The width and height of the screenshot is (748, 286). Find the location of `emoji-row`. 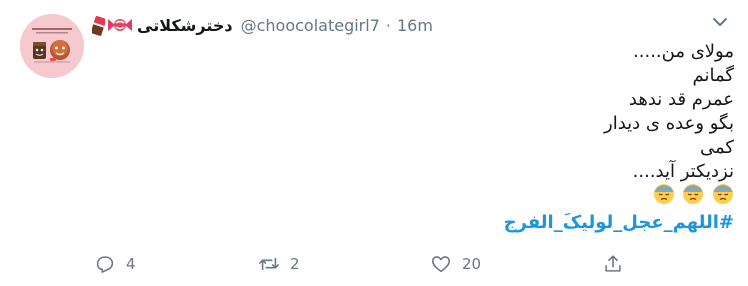

emoji-row is located at coordinates (454, 195).